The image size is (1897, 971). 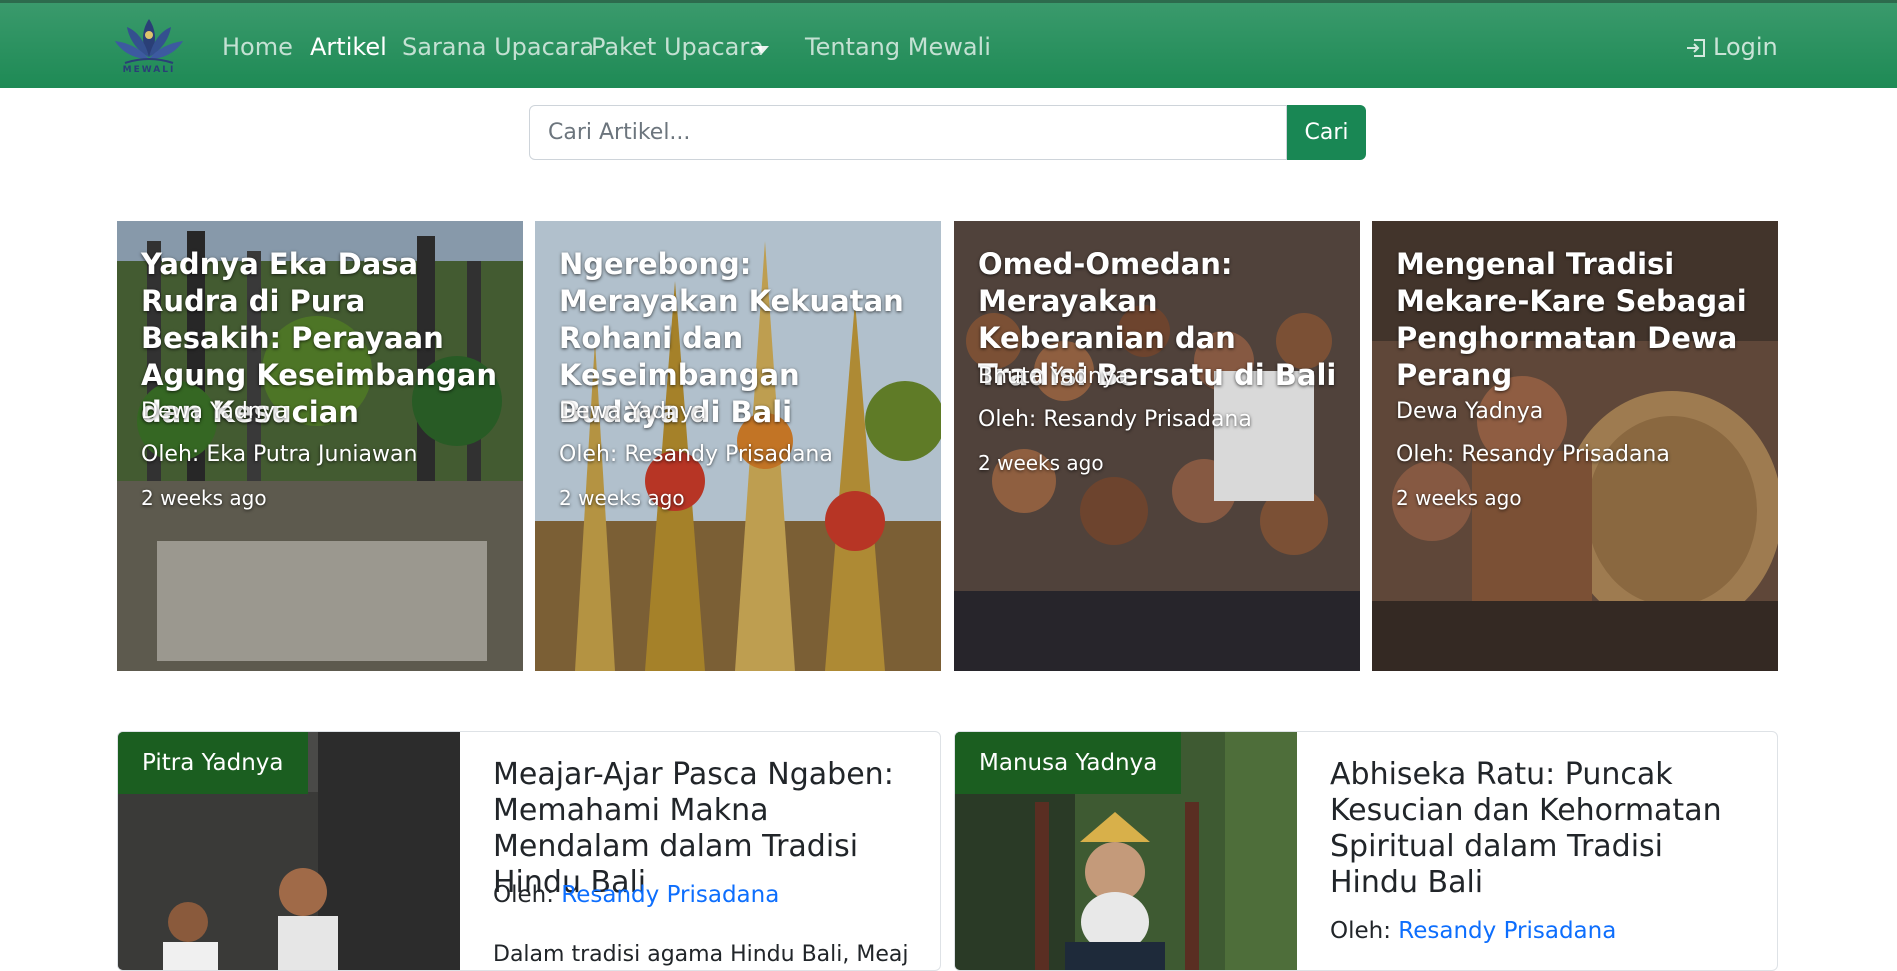 I want to click on article-excerpt: Dalam tradisi agama Hindu Bali, Meaj, so click(x=701, y=954).